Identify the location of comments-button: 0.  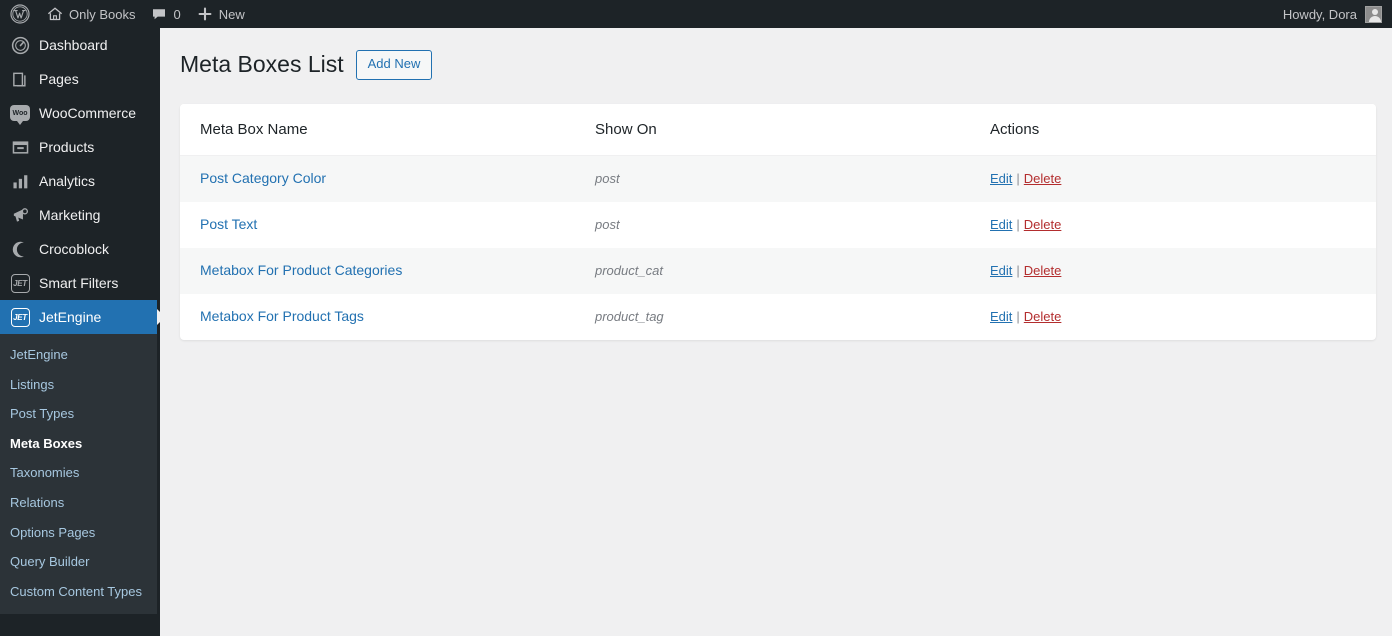
(165, 14).